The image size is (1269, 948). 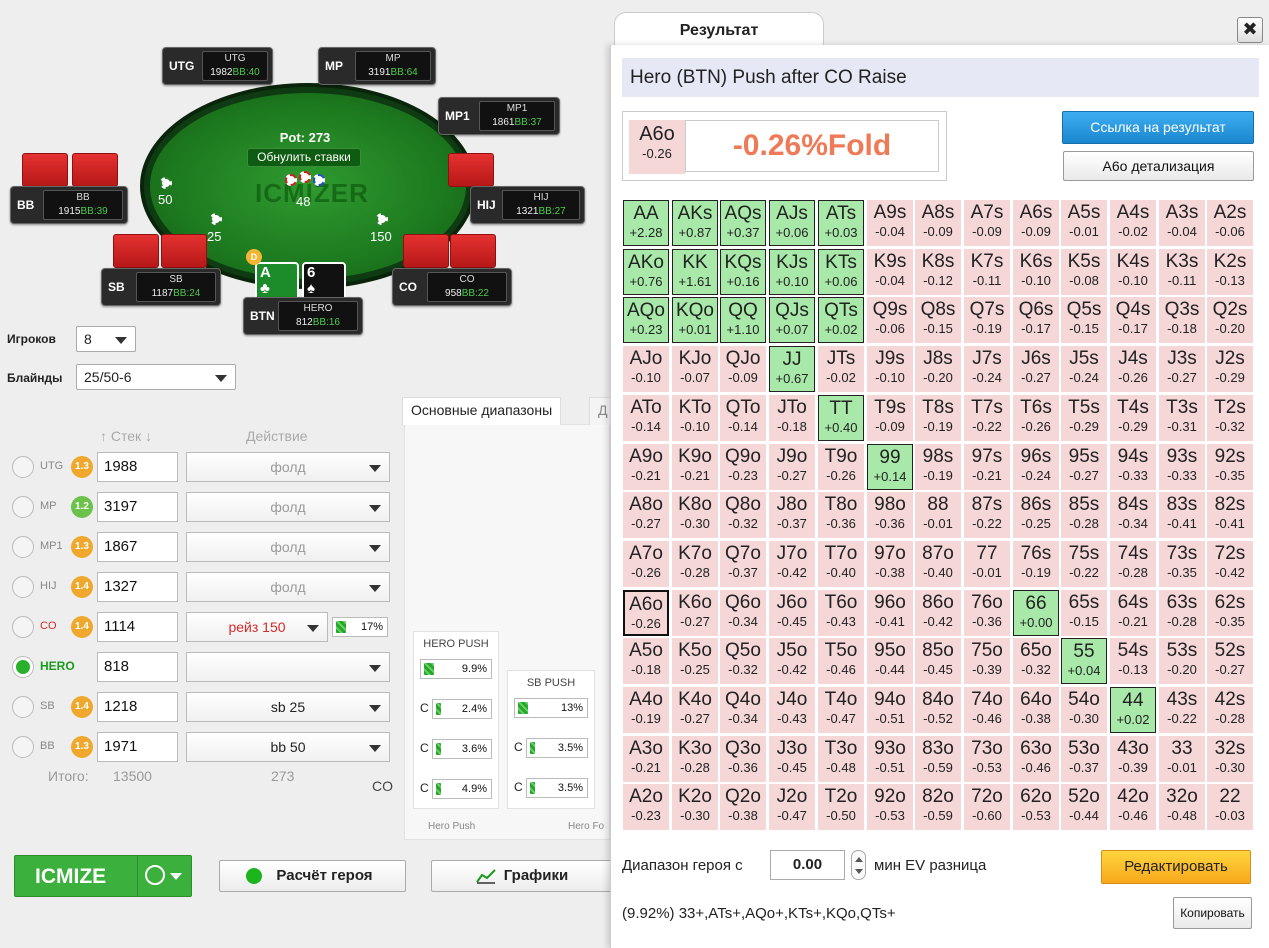 I want to click on hand-cell-72s: 72s -0.42, so click(x=1230, y=564).